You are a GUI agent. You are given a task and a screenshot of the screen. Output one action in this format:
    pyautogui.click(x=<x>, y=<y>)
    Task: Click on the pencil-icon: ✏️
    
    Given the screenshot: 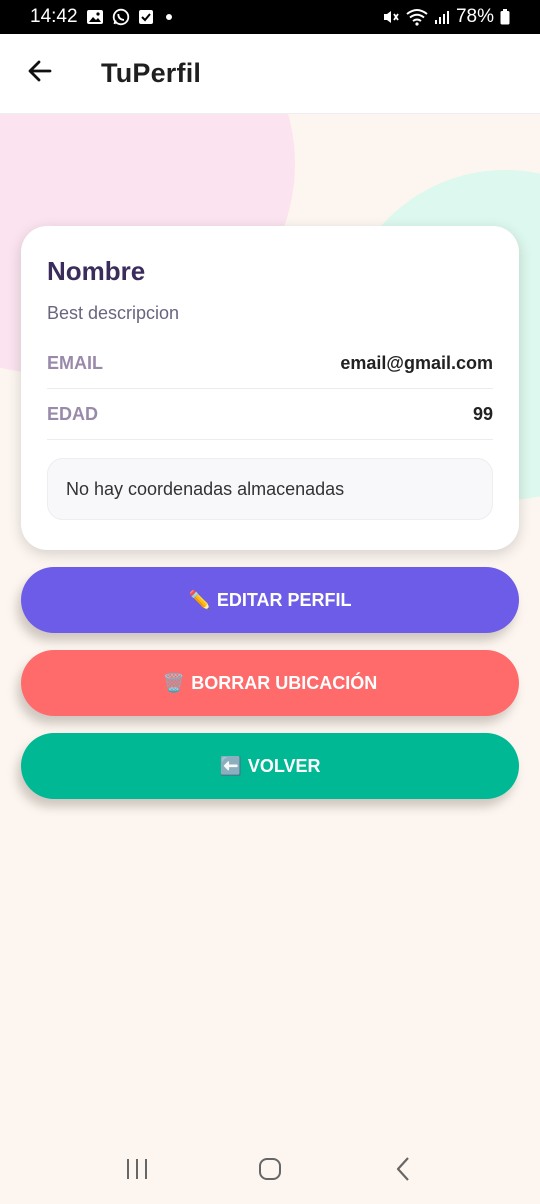 What is the action you would take?
    pyautogui.click(x=199, y=599)
    